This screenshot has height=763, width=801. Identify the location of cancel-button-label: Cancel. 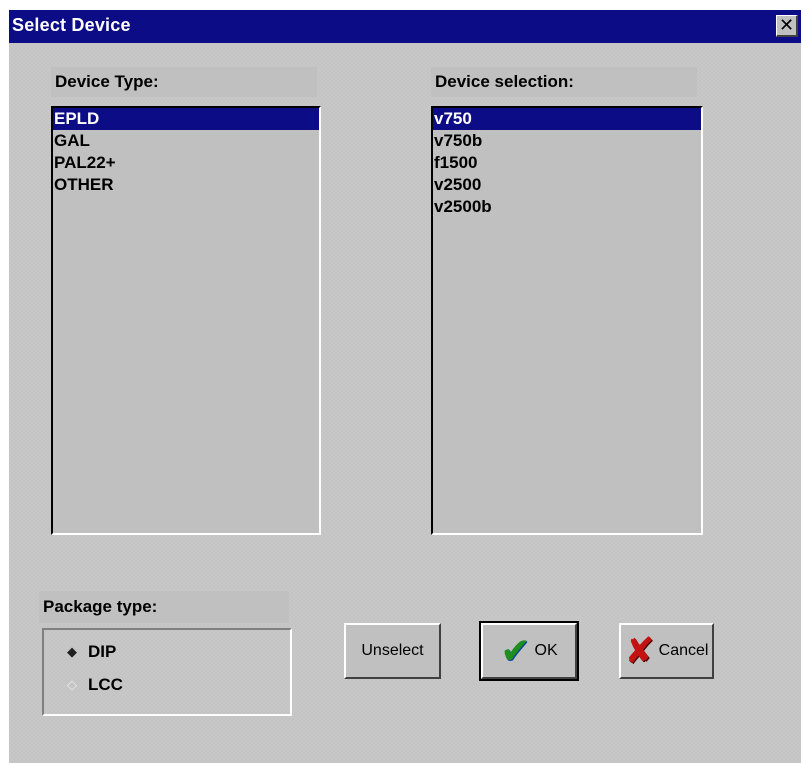
(683, 650).